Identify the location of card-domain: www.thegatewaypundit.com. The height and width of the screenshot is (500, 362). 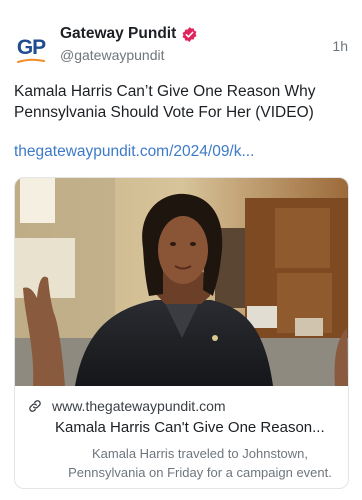
(139, 406).